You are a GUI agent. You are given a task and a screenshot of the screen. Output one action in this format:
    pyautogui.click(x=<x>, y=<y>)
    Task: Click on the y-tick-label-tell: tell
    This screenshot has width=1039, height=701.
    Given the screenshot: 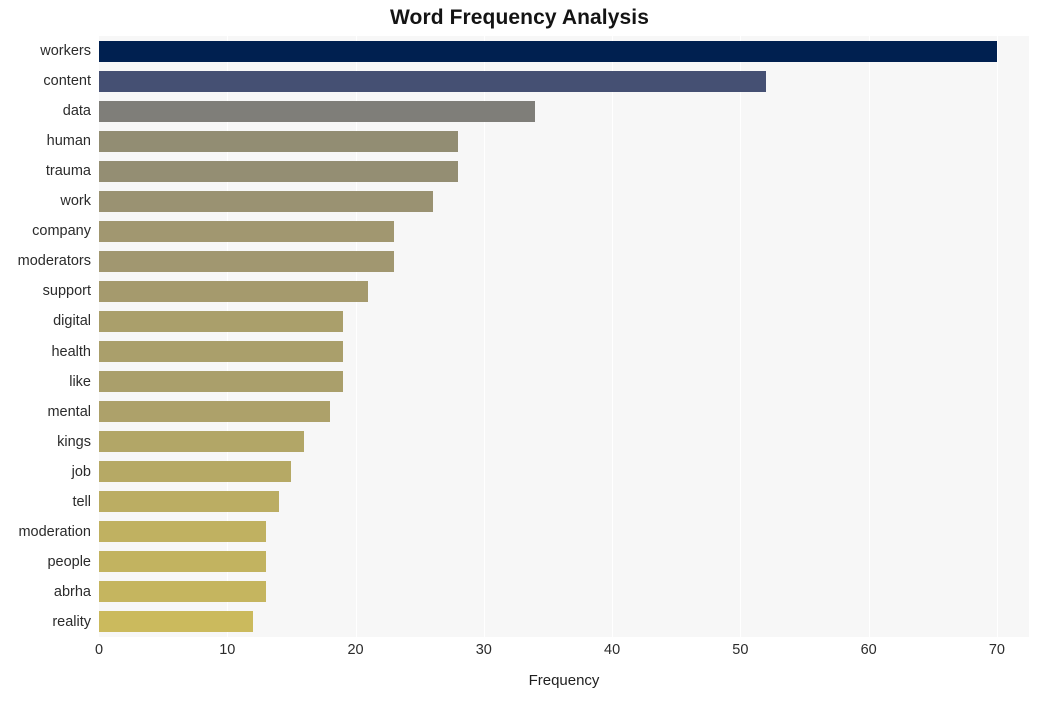 What is the action you would take?
    pyautogui.click(x=81, y=501)
    